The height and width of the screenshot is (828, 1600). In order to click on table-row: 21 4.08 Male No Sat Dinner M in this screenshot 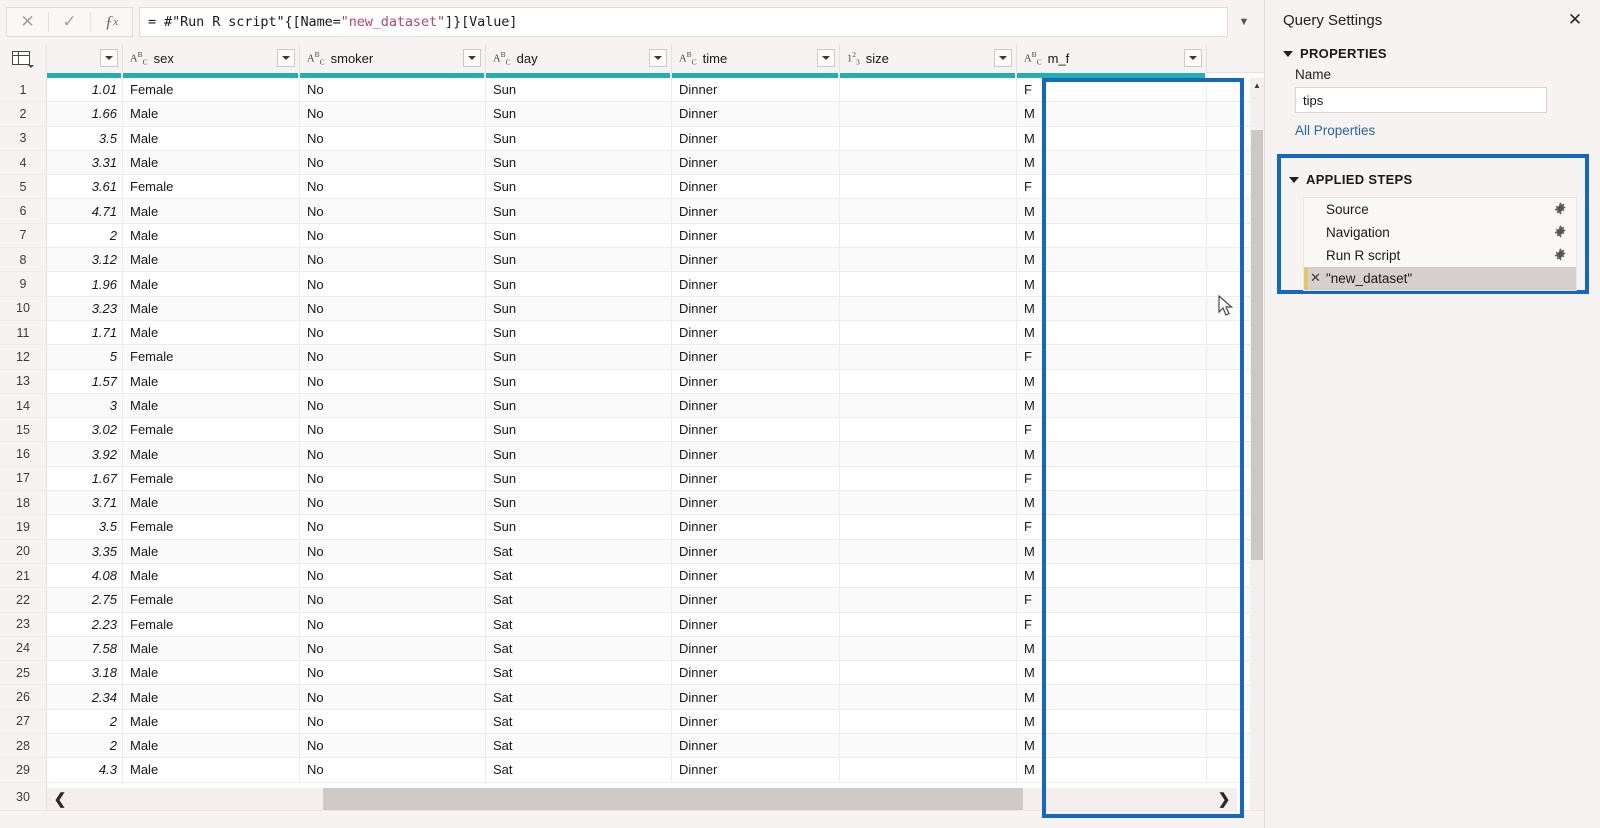, I will do `click(632, 576)`.